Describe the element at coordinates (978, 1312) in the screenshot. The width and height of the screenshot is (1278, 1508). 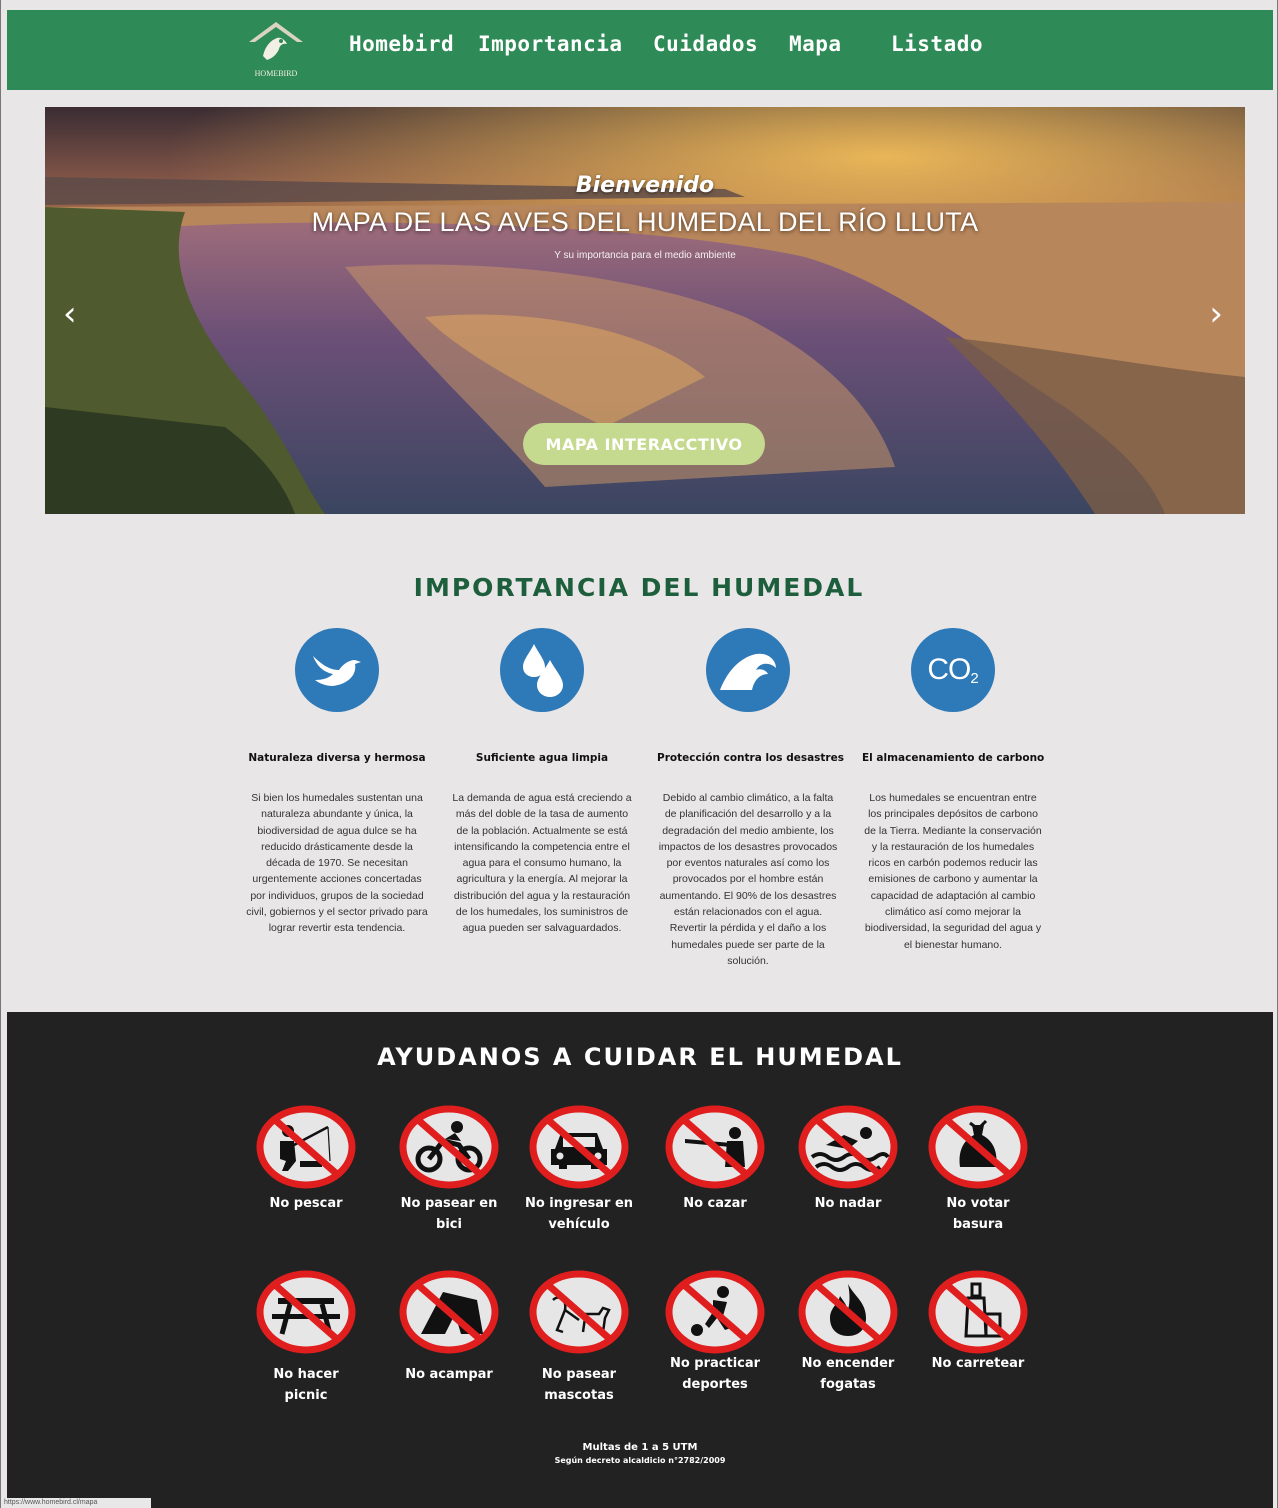
I see `no-party-icon` at that location.